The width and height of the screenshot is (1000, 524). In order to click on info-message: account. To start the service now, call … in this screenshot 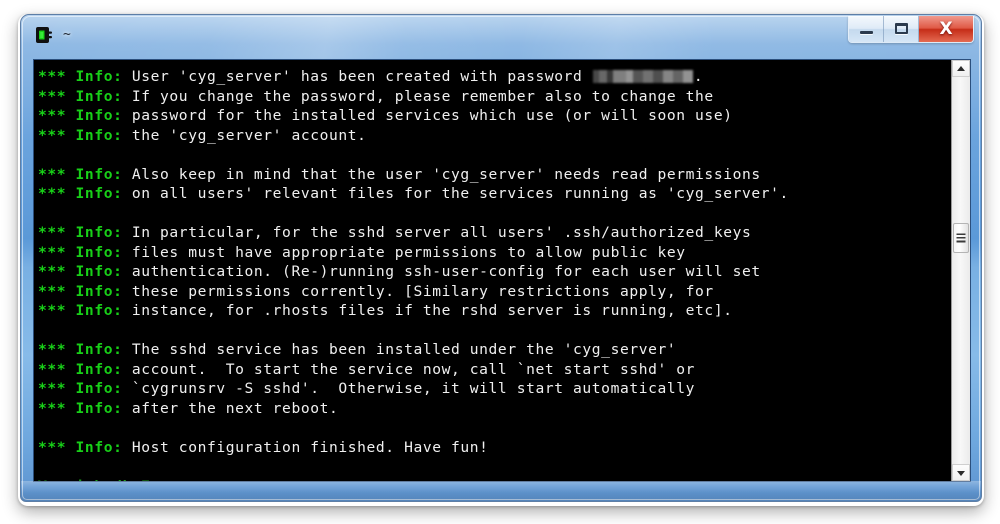, I will do `click(413, 369)`.